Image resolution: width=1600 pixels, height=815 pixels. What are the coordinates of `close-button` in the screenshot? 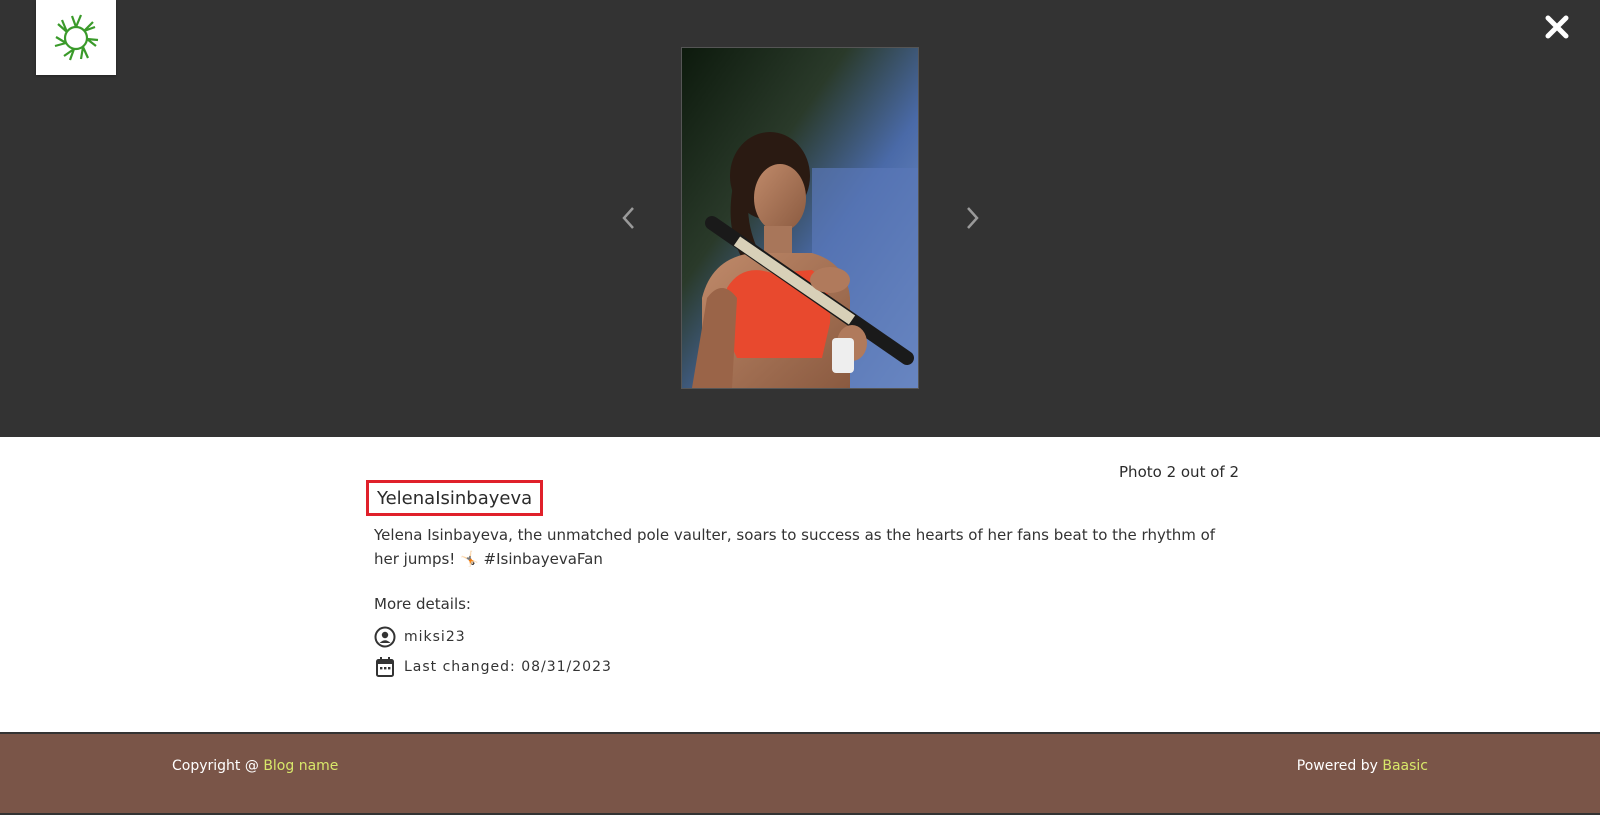 It's located at (1557, 27).